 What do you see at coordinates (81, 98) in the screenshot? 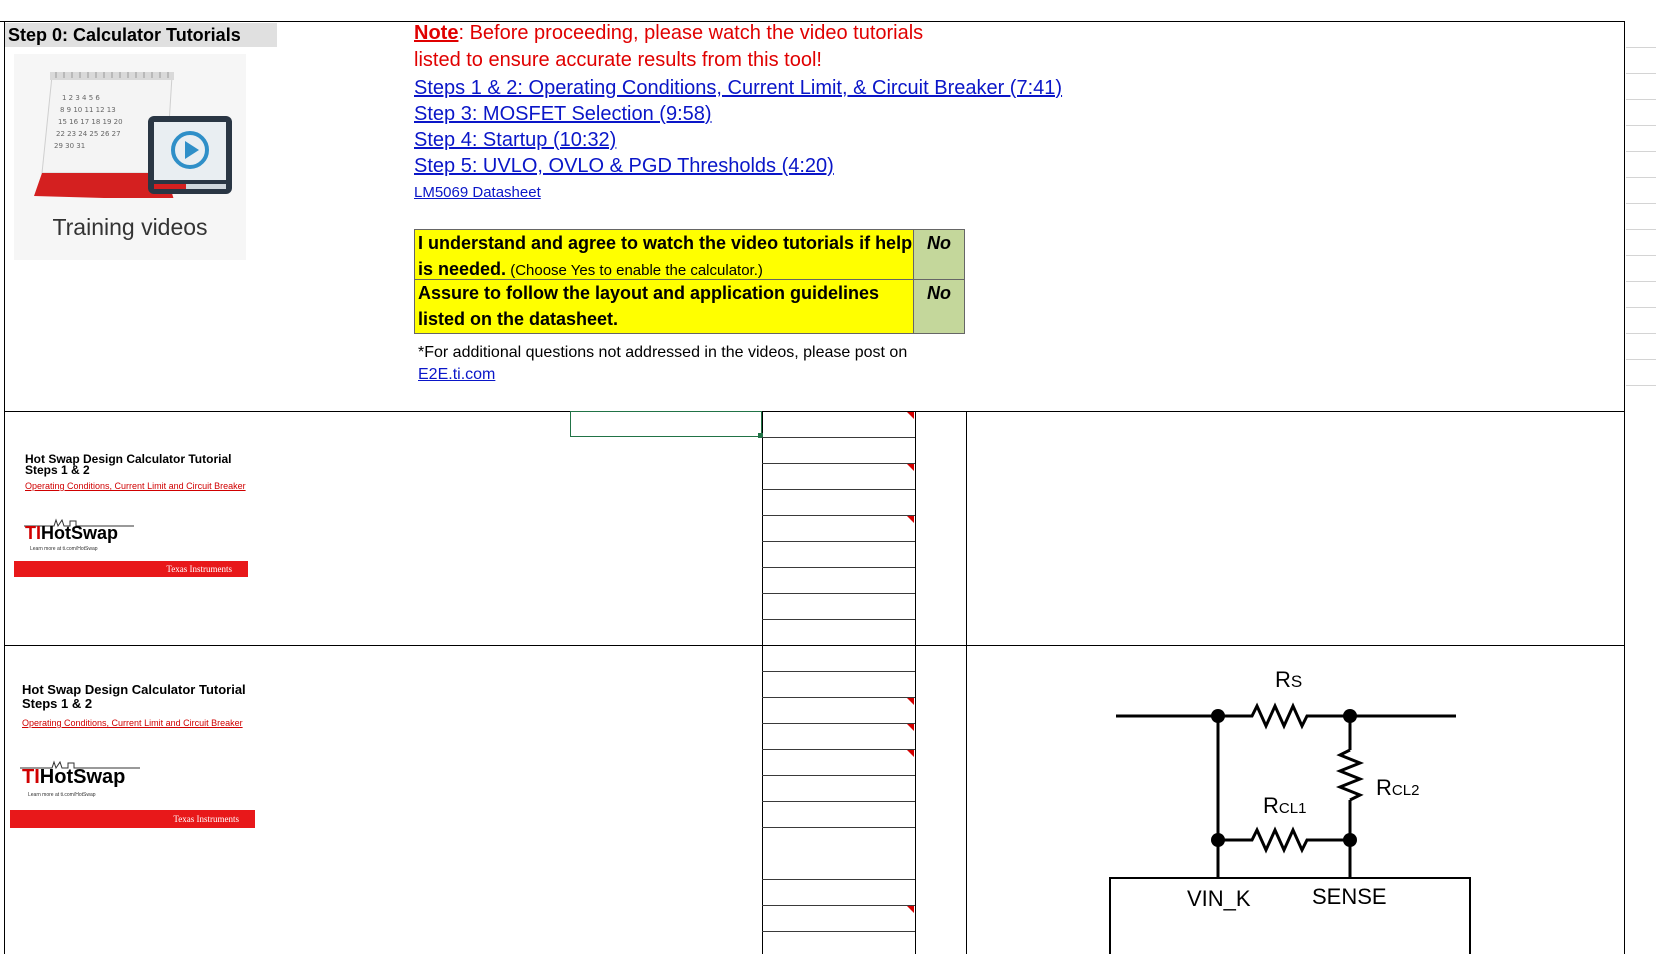
I see `svg-text: 1 2 3 4 5 6` at bounding box center [81, 98].